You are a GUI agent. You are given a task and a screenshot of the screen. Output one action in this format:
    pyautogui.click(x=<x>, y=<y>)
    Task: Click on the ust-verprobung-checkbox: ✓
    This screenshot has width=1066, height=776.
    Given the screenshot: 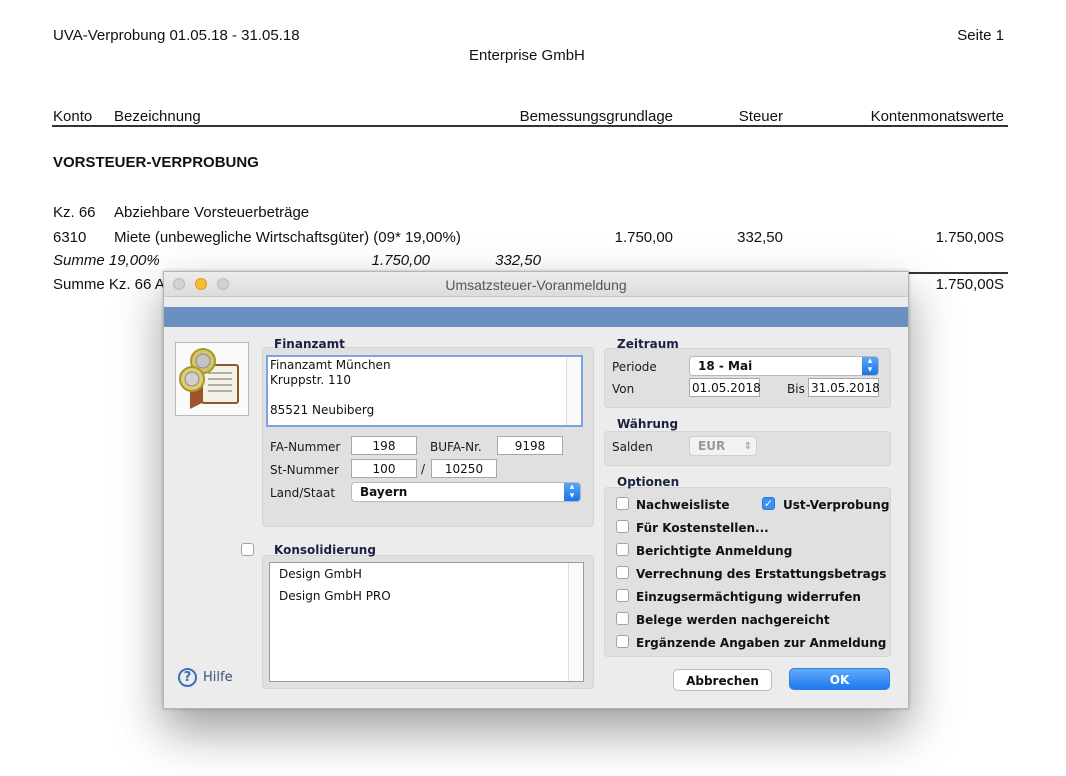 What is the action you would take?
    pyautogui.click(x=768, y=503)
    